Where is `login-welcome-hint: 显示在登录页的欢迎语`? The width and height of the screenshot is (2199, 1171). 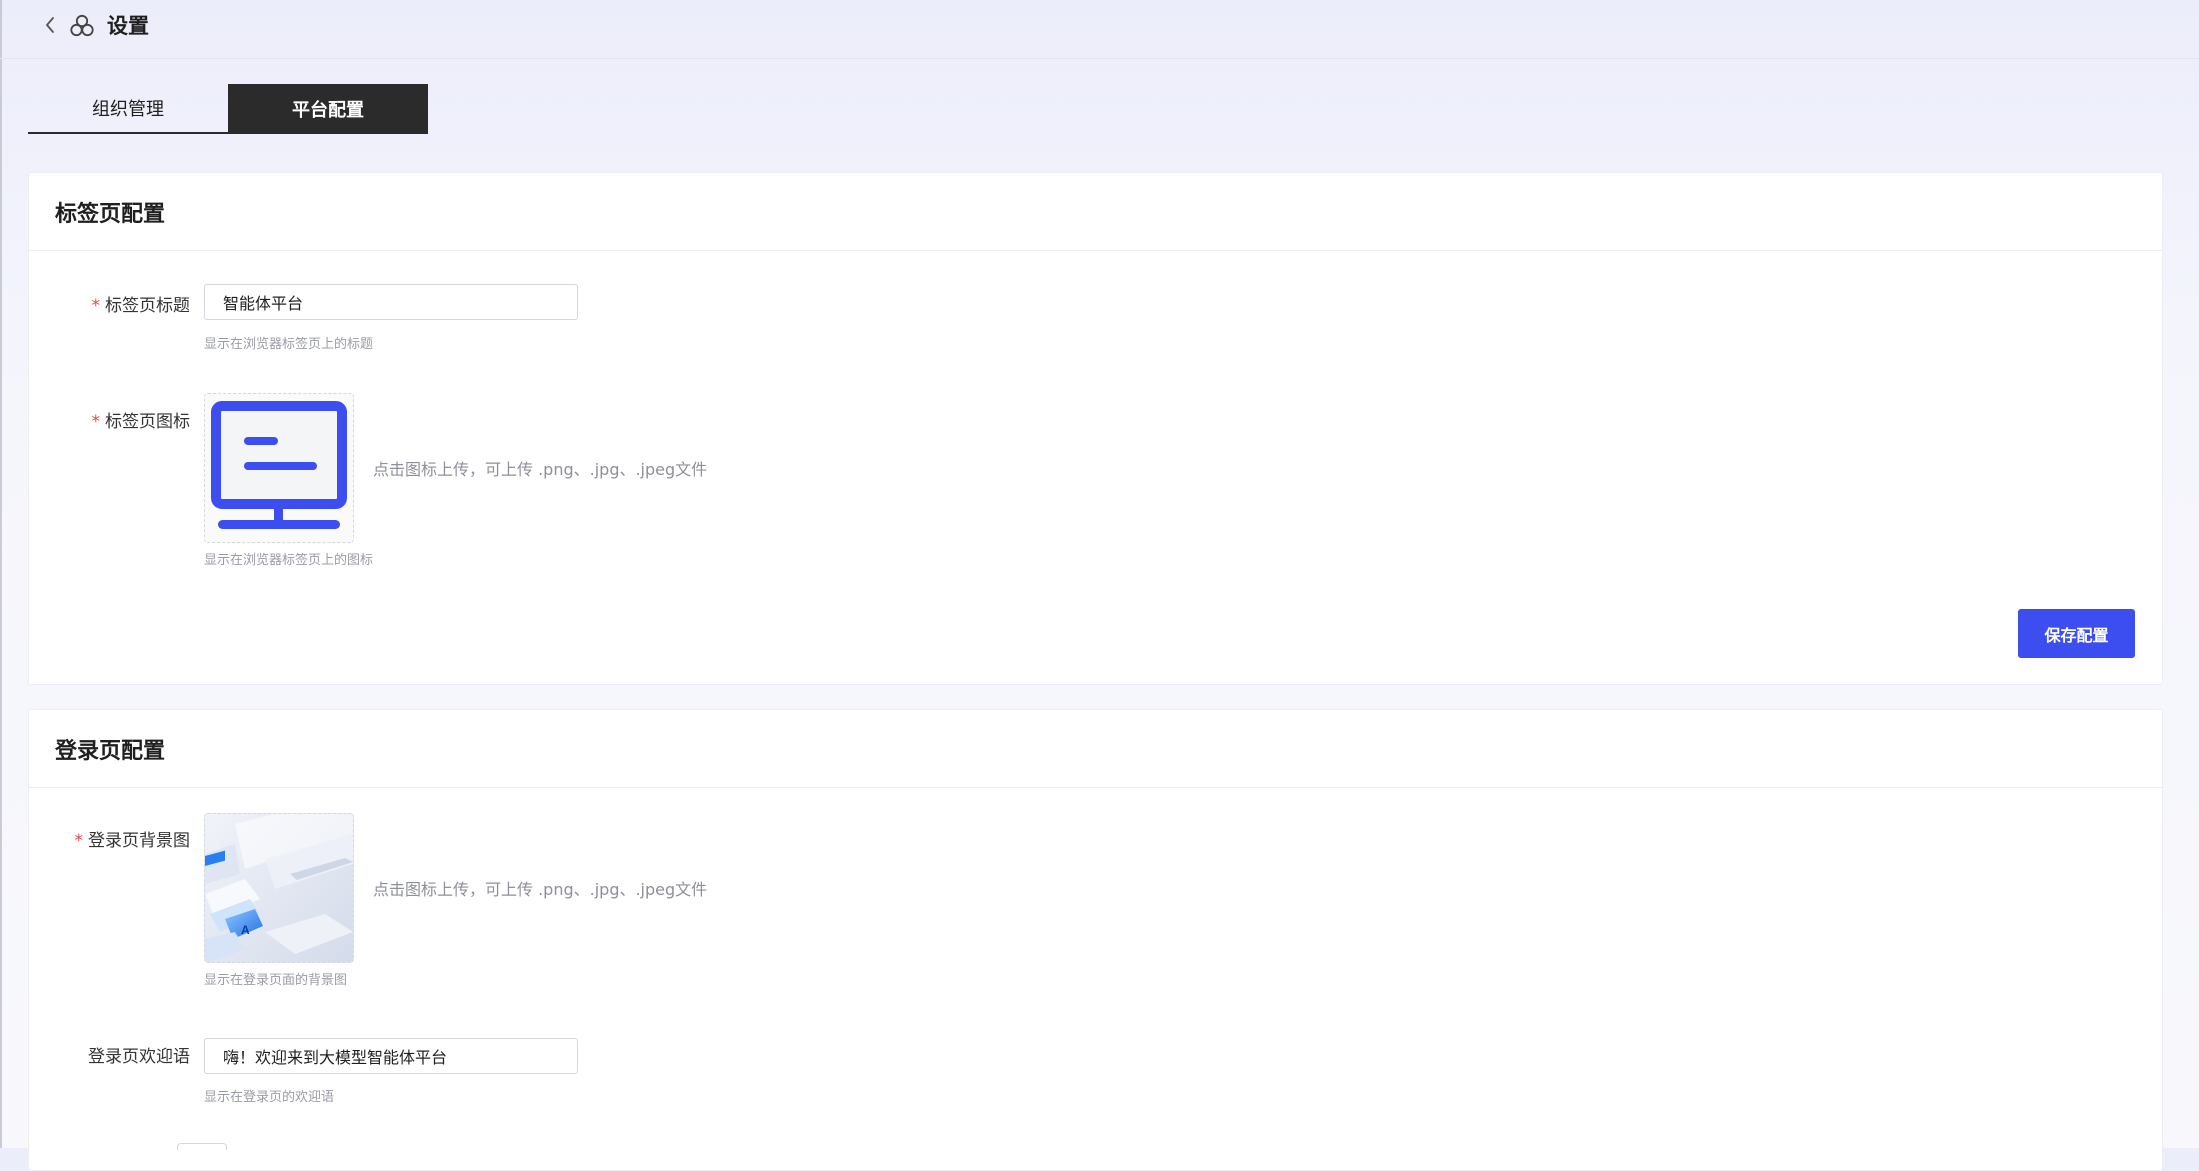
login-welcome-hint: 显示在登录页的欢迎语 is located at coordinates (269, 1097).